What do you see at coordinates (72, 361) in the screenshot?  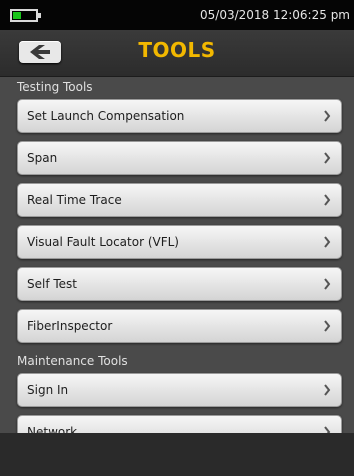 I see `section-title-maintenance: Maintenance Tools` at bounding box center [72, 361].